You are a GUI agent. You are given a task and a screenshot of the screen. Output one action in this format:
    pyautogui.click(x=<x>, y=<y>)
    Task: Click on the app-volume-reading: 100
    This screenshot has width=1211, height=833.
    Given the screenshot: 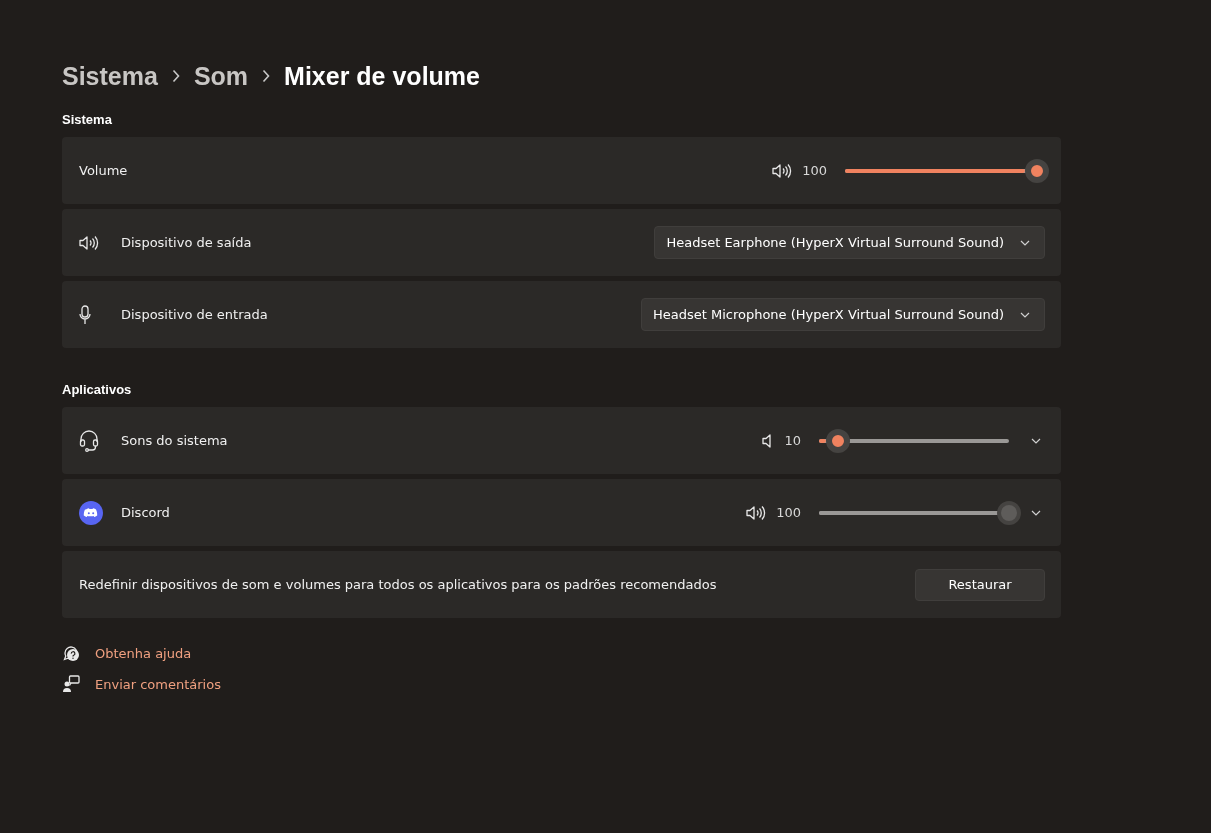 What is the action you would take?
    pyautogui.click(x=788, y=512)
    